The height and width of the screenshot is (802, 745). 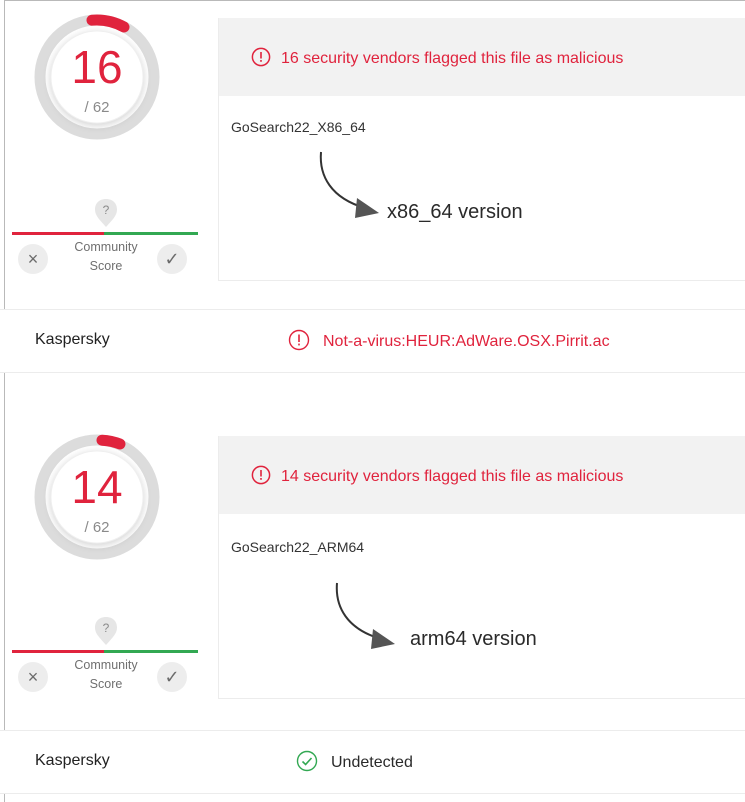 I want to click on engine-result-row: Kaspersky Undetected, so click(x=372, y=762).